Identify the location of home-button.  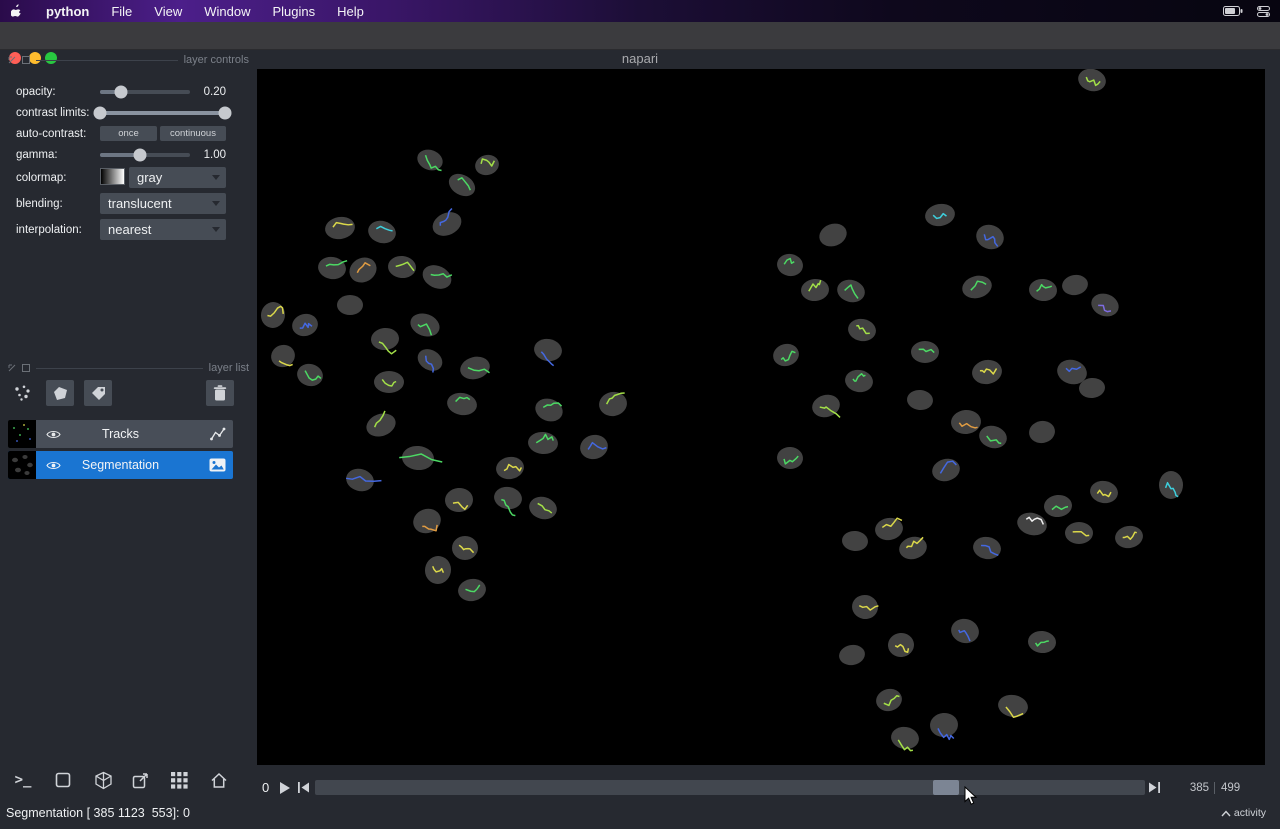
(219, 780).